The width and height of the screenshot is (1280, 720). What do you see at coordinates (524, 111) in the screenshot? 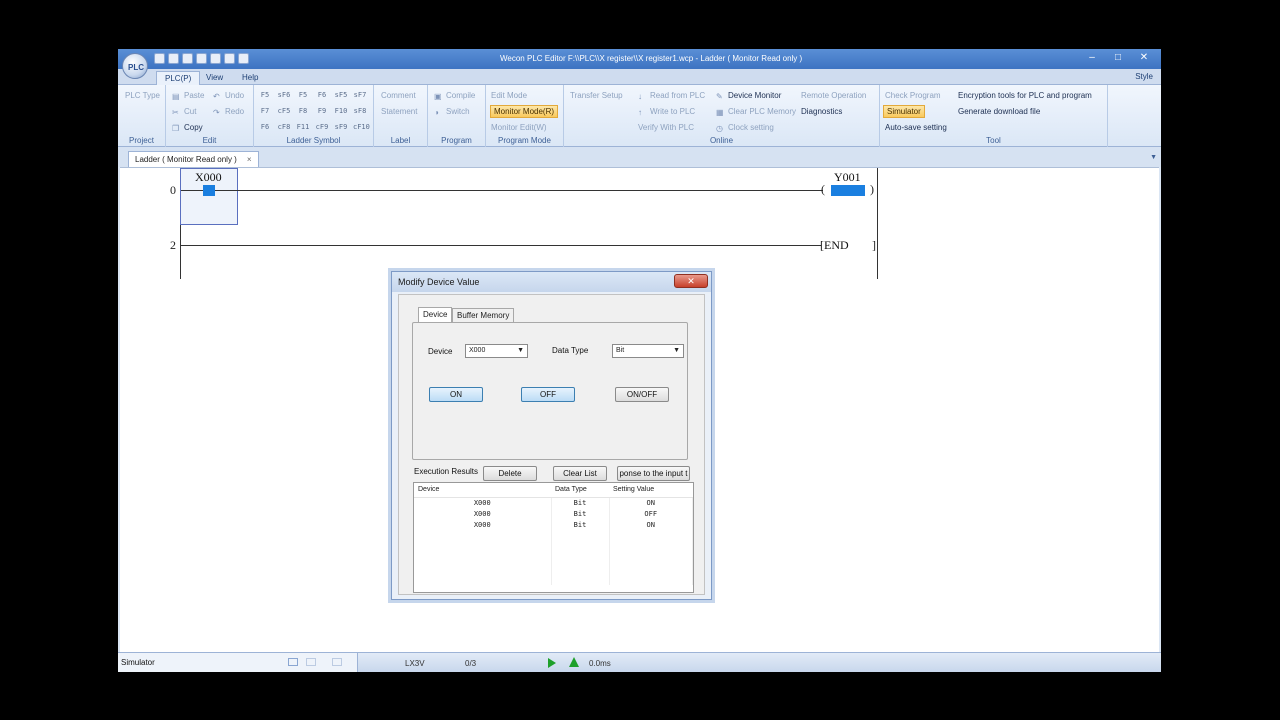
I see `monitor-mode-button: Monitor Mode(R)` at bounding box center [524, 111].